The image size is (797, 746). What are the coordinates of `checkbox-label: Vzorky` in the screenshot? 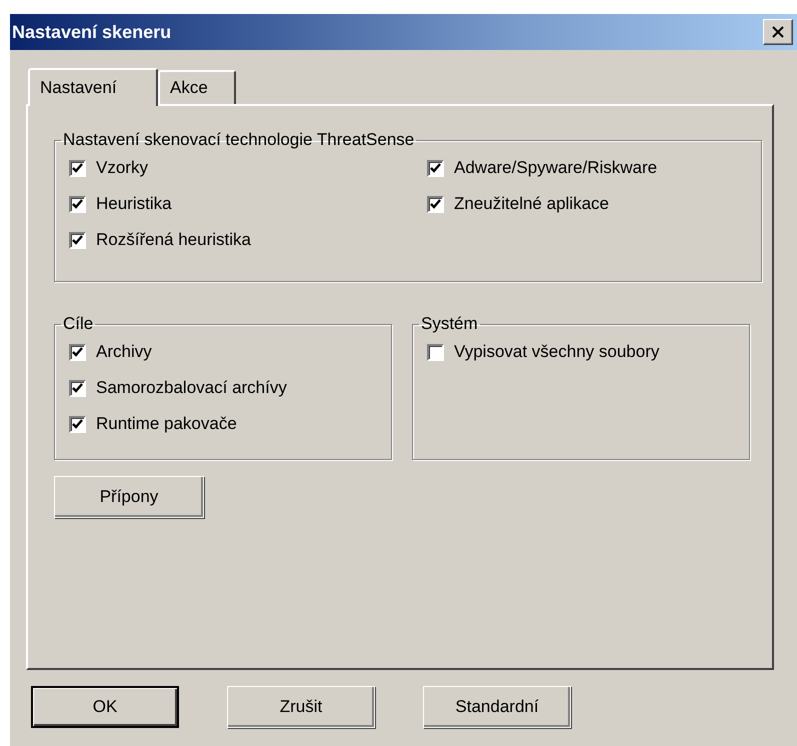 It's located at (122, 168).